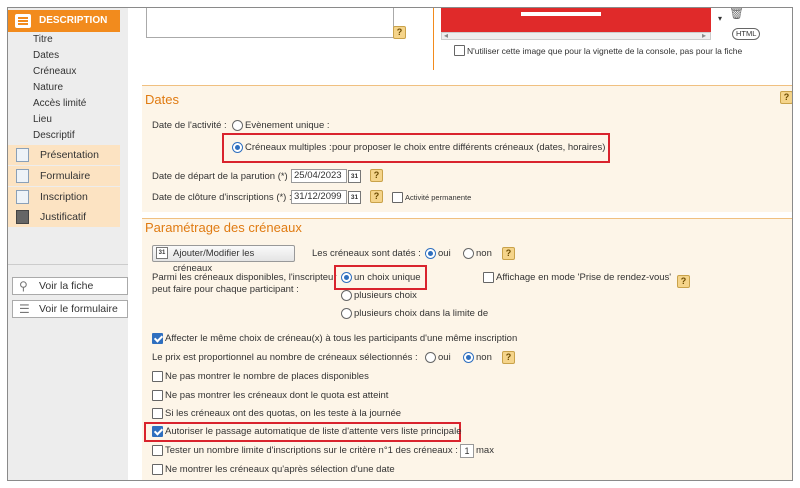 This screenshot has width=800, height=488. I want to click on nav-header-label: DESCRIPTION, so click(73, 20).